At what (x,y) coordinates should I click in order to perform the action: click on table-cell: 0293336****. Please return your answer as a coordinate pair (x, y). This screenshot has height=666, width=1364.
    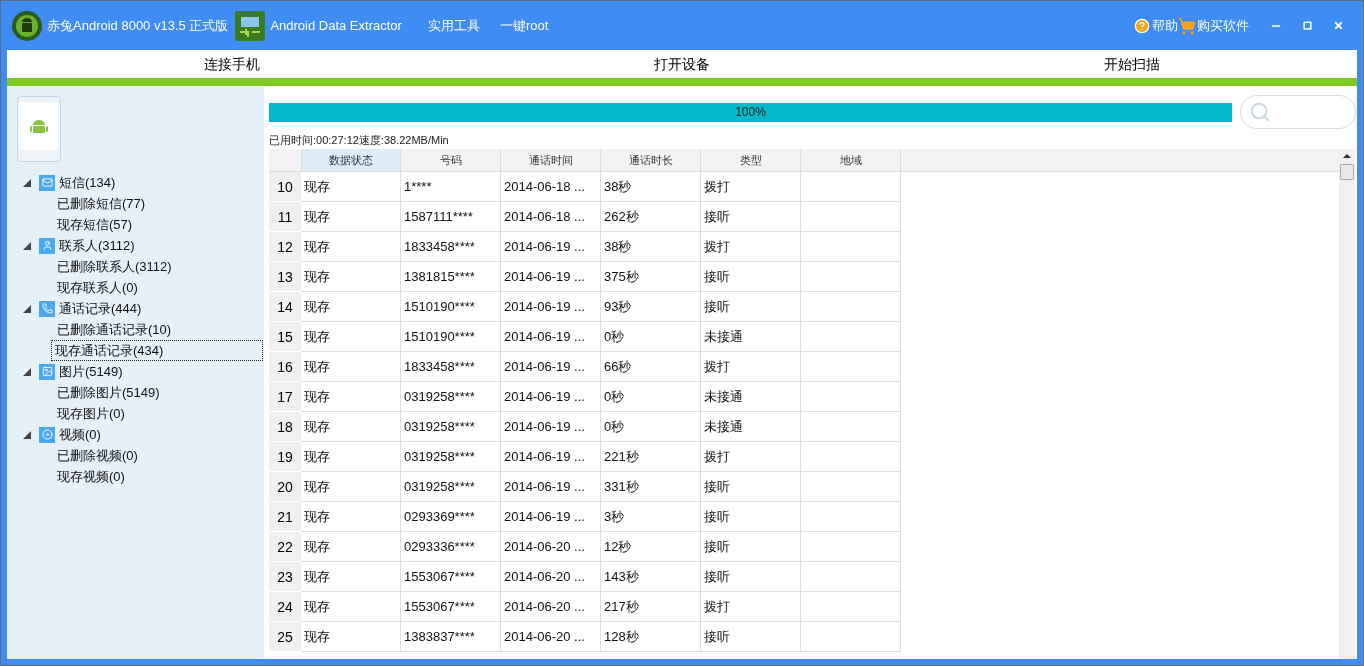
    Looking at the image, I should click on (451, 547).